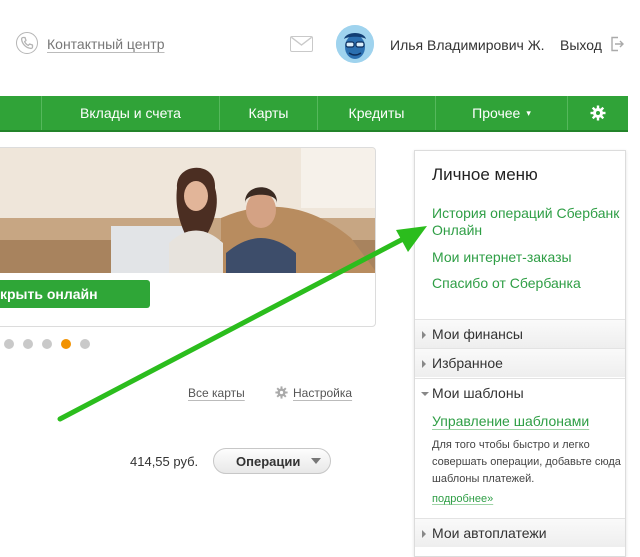 Image resolution: width=640 pixels, height=557 pixels. I want to click on section-label: Мои автоплатежи, so click(489, 533).